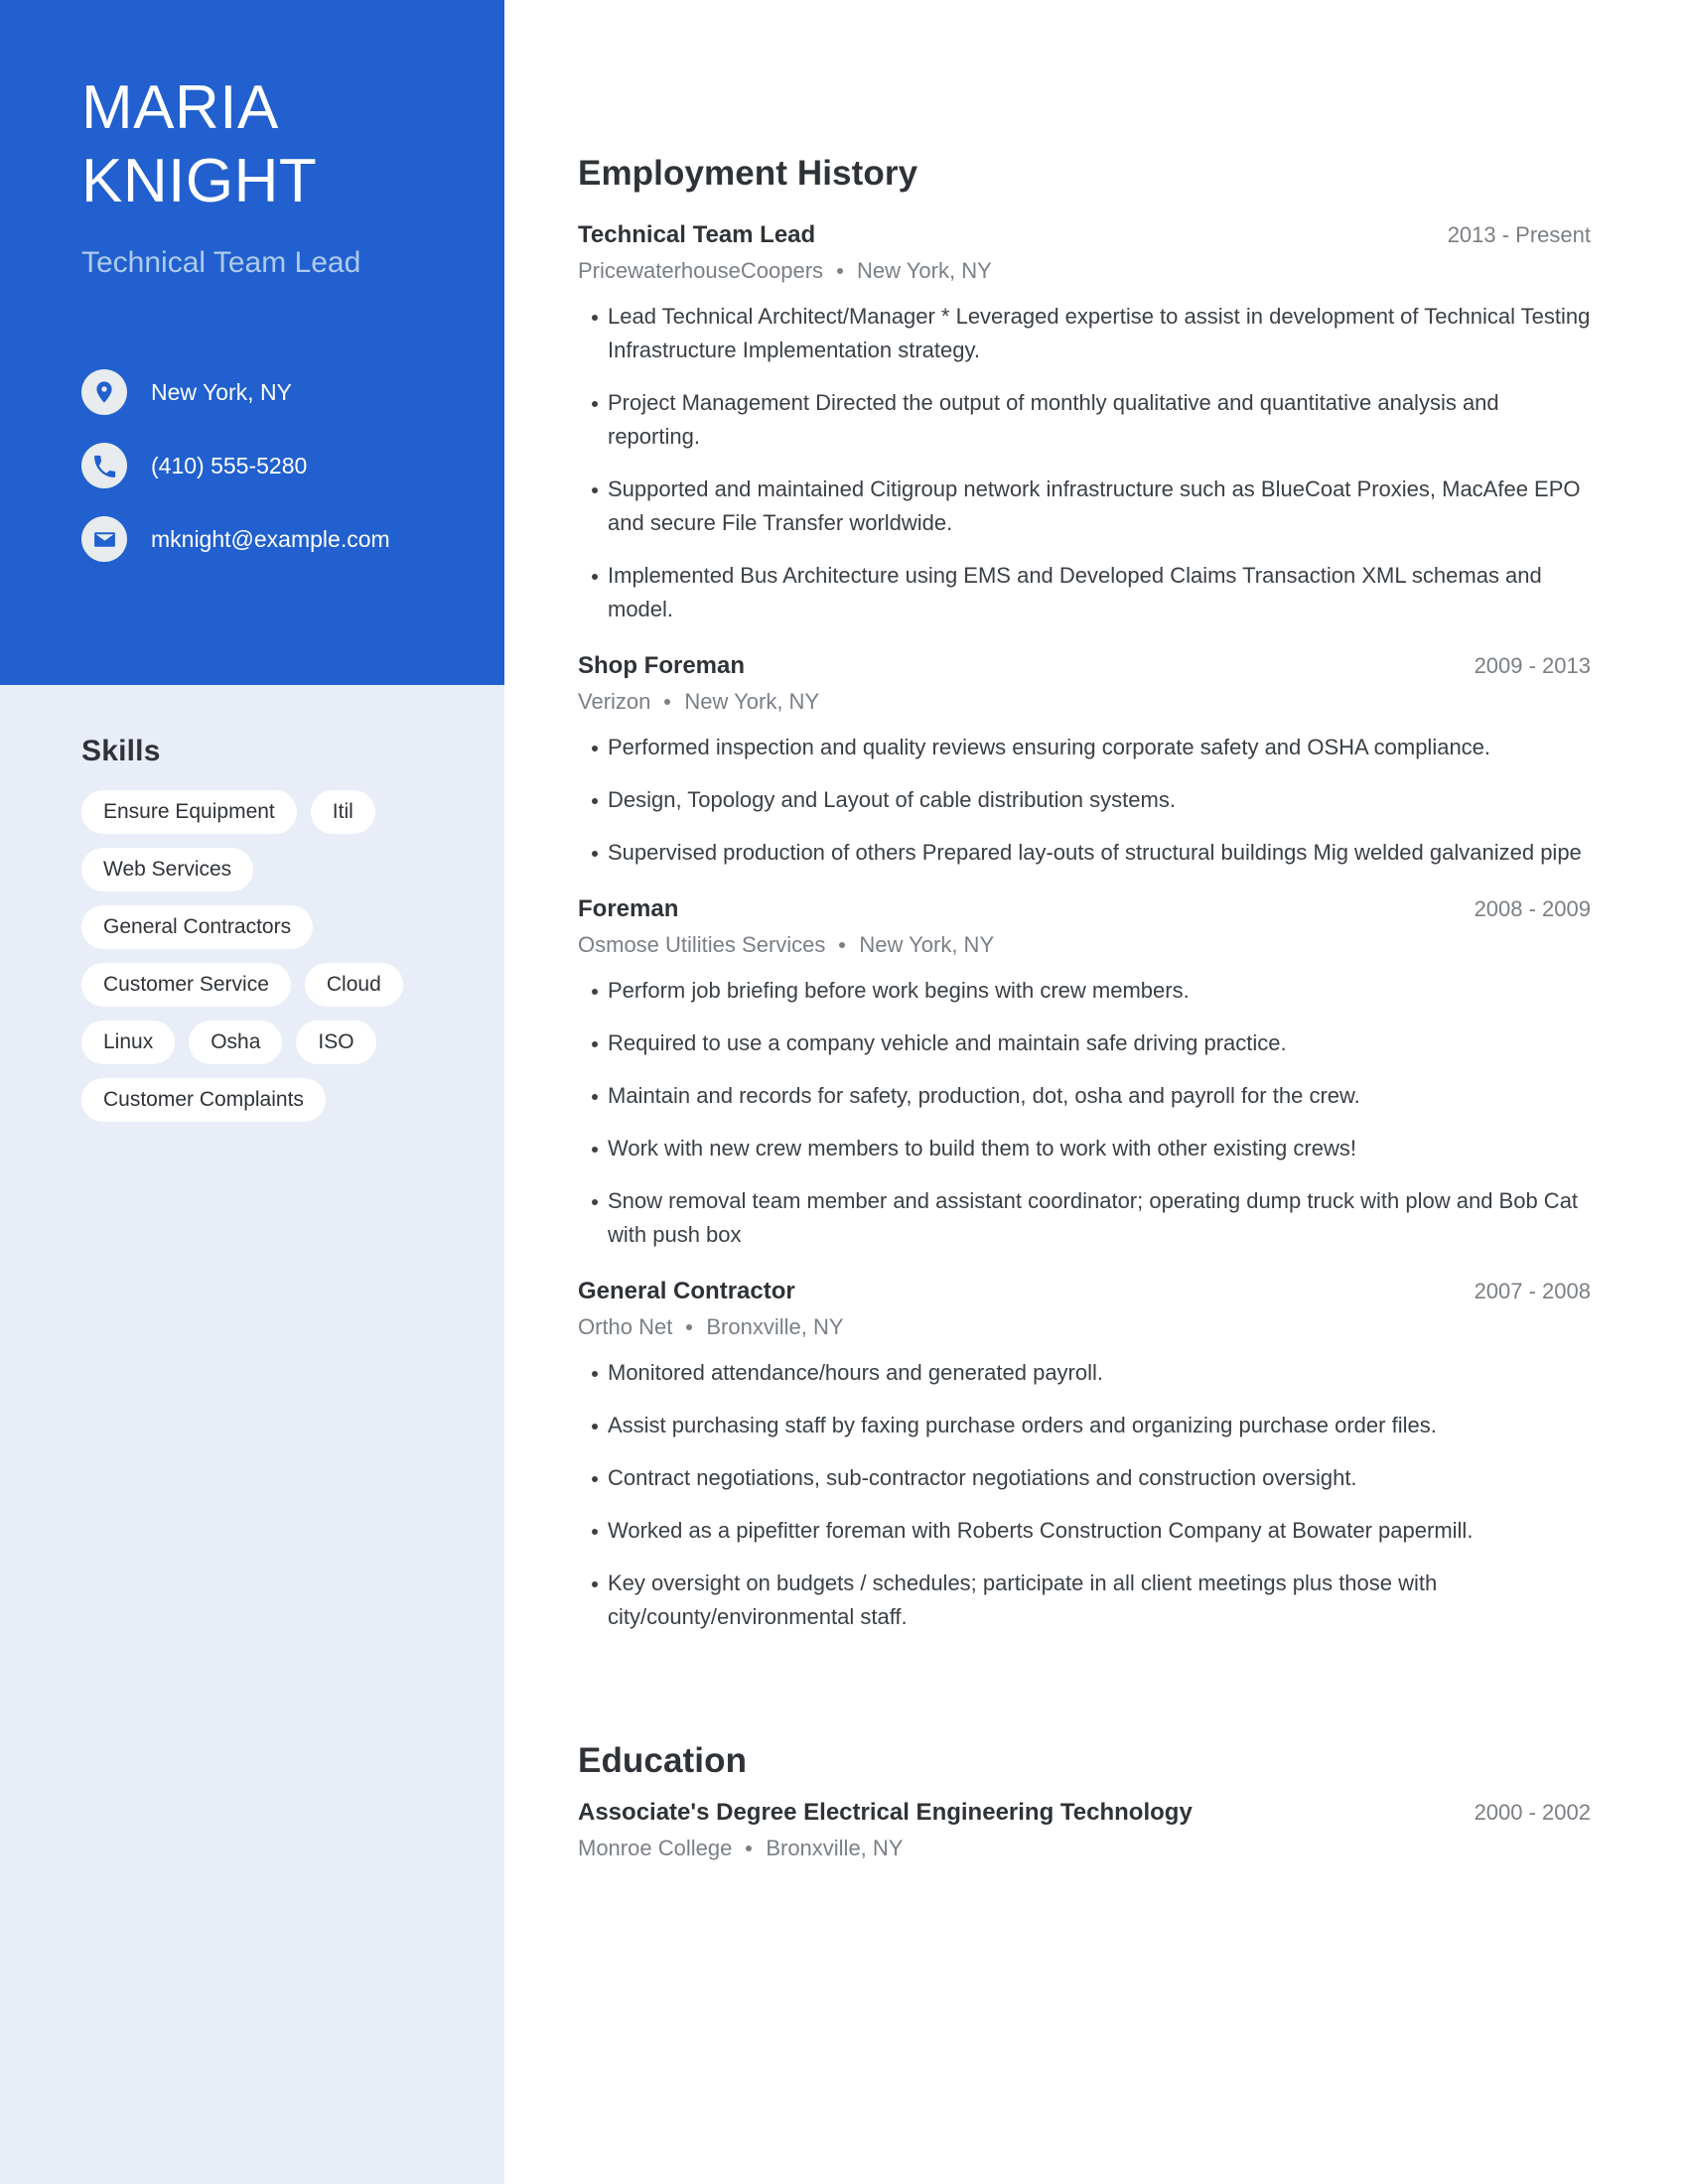 This screenshot has width=1688, height=2184. I want to click on entry-job-title: Foreman, so click(628, 908).